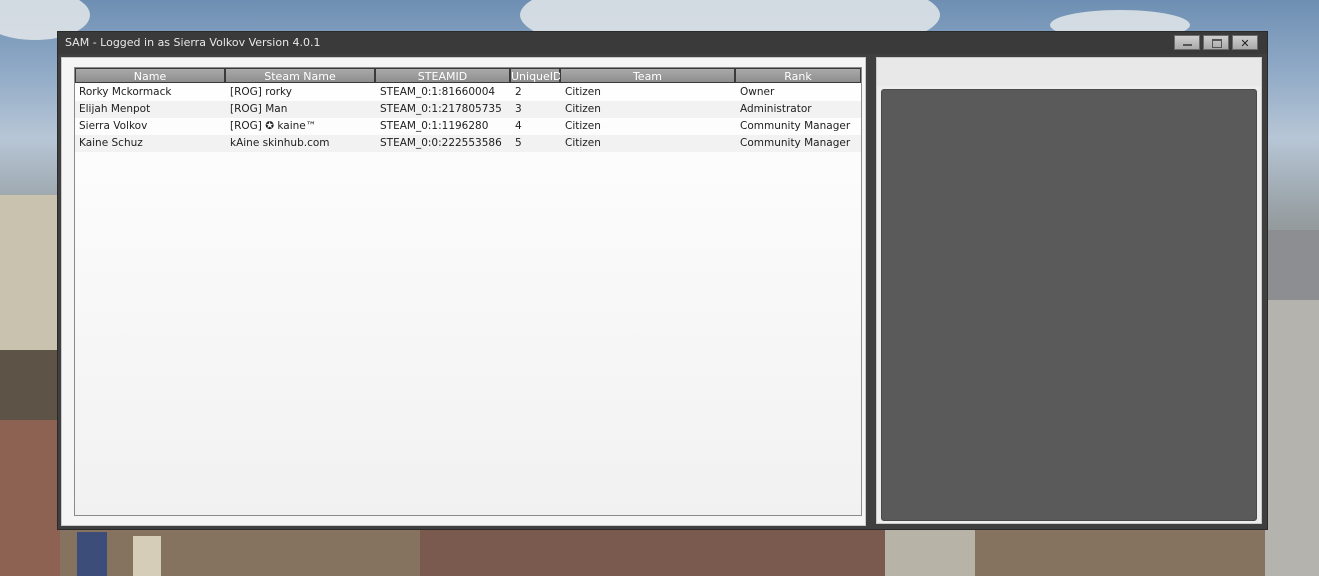 The height and width of the screenshot is (576, 1319). I want to click on minimize-button, so click(1187, 42).